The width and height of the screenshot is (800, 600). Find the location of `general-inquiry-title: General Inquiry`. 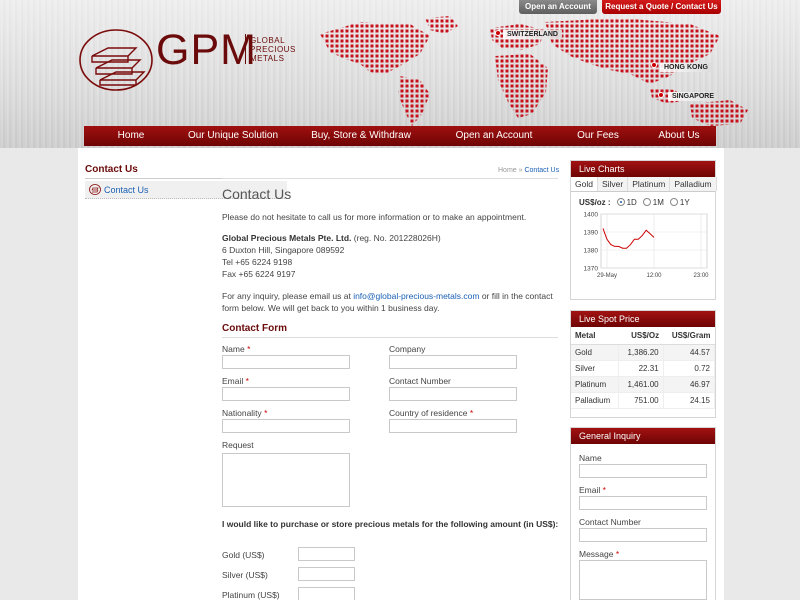

general-inquiry-title: General Inquiry is located at coordinates (643, 436).